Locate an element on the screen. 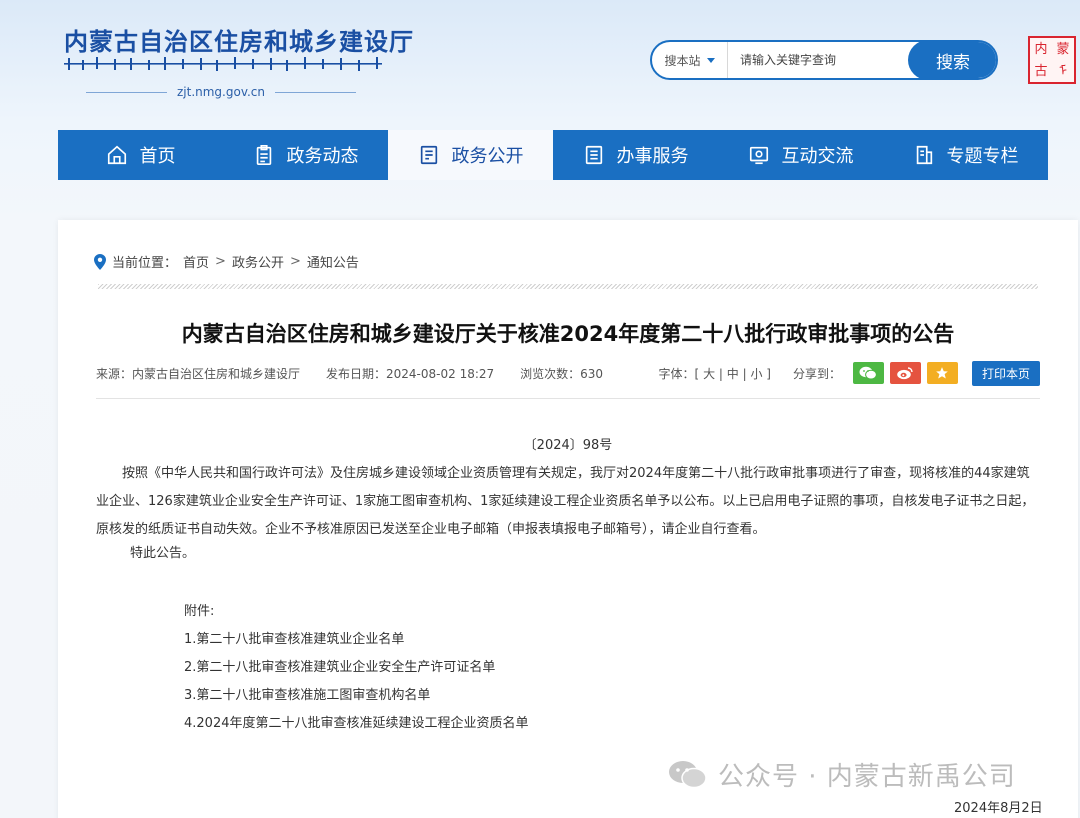  font-size-close: ] is located at coordinates (768, 373).